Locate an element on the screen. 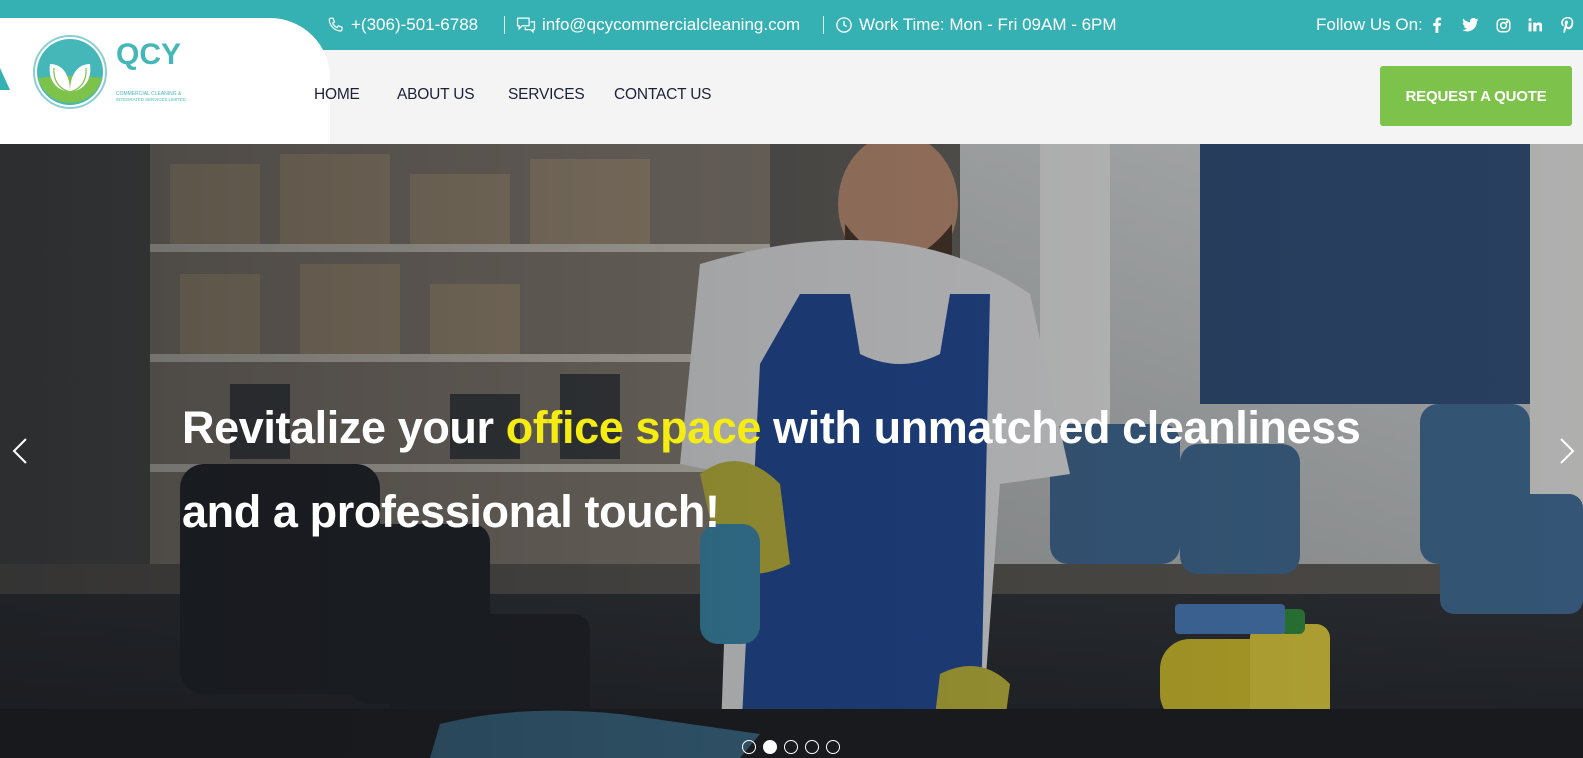  chevron-right-icon is located at coordinates (1567, 453).